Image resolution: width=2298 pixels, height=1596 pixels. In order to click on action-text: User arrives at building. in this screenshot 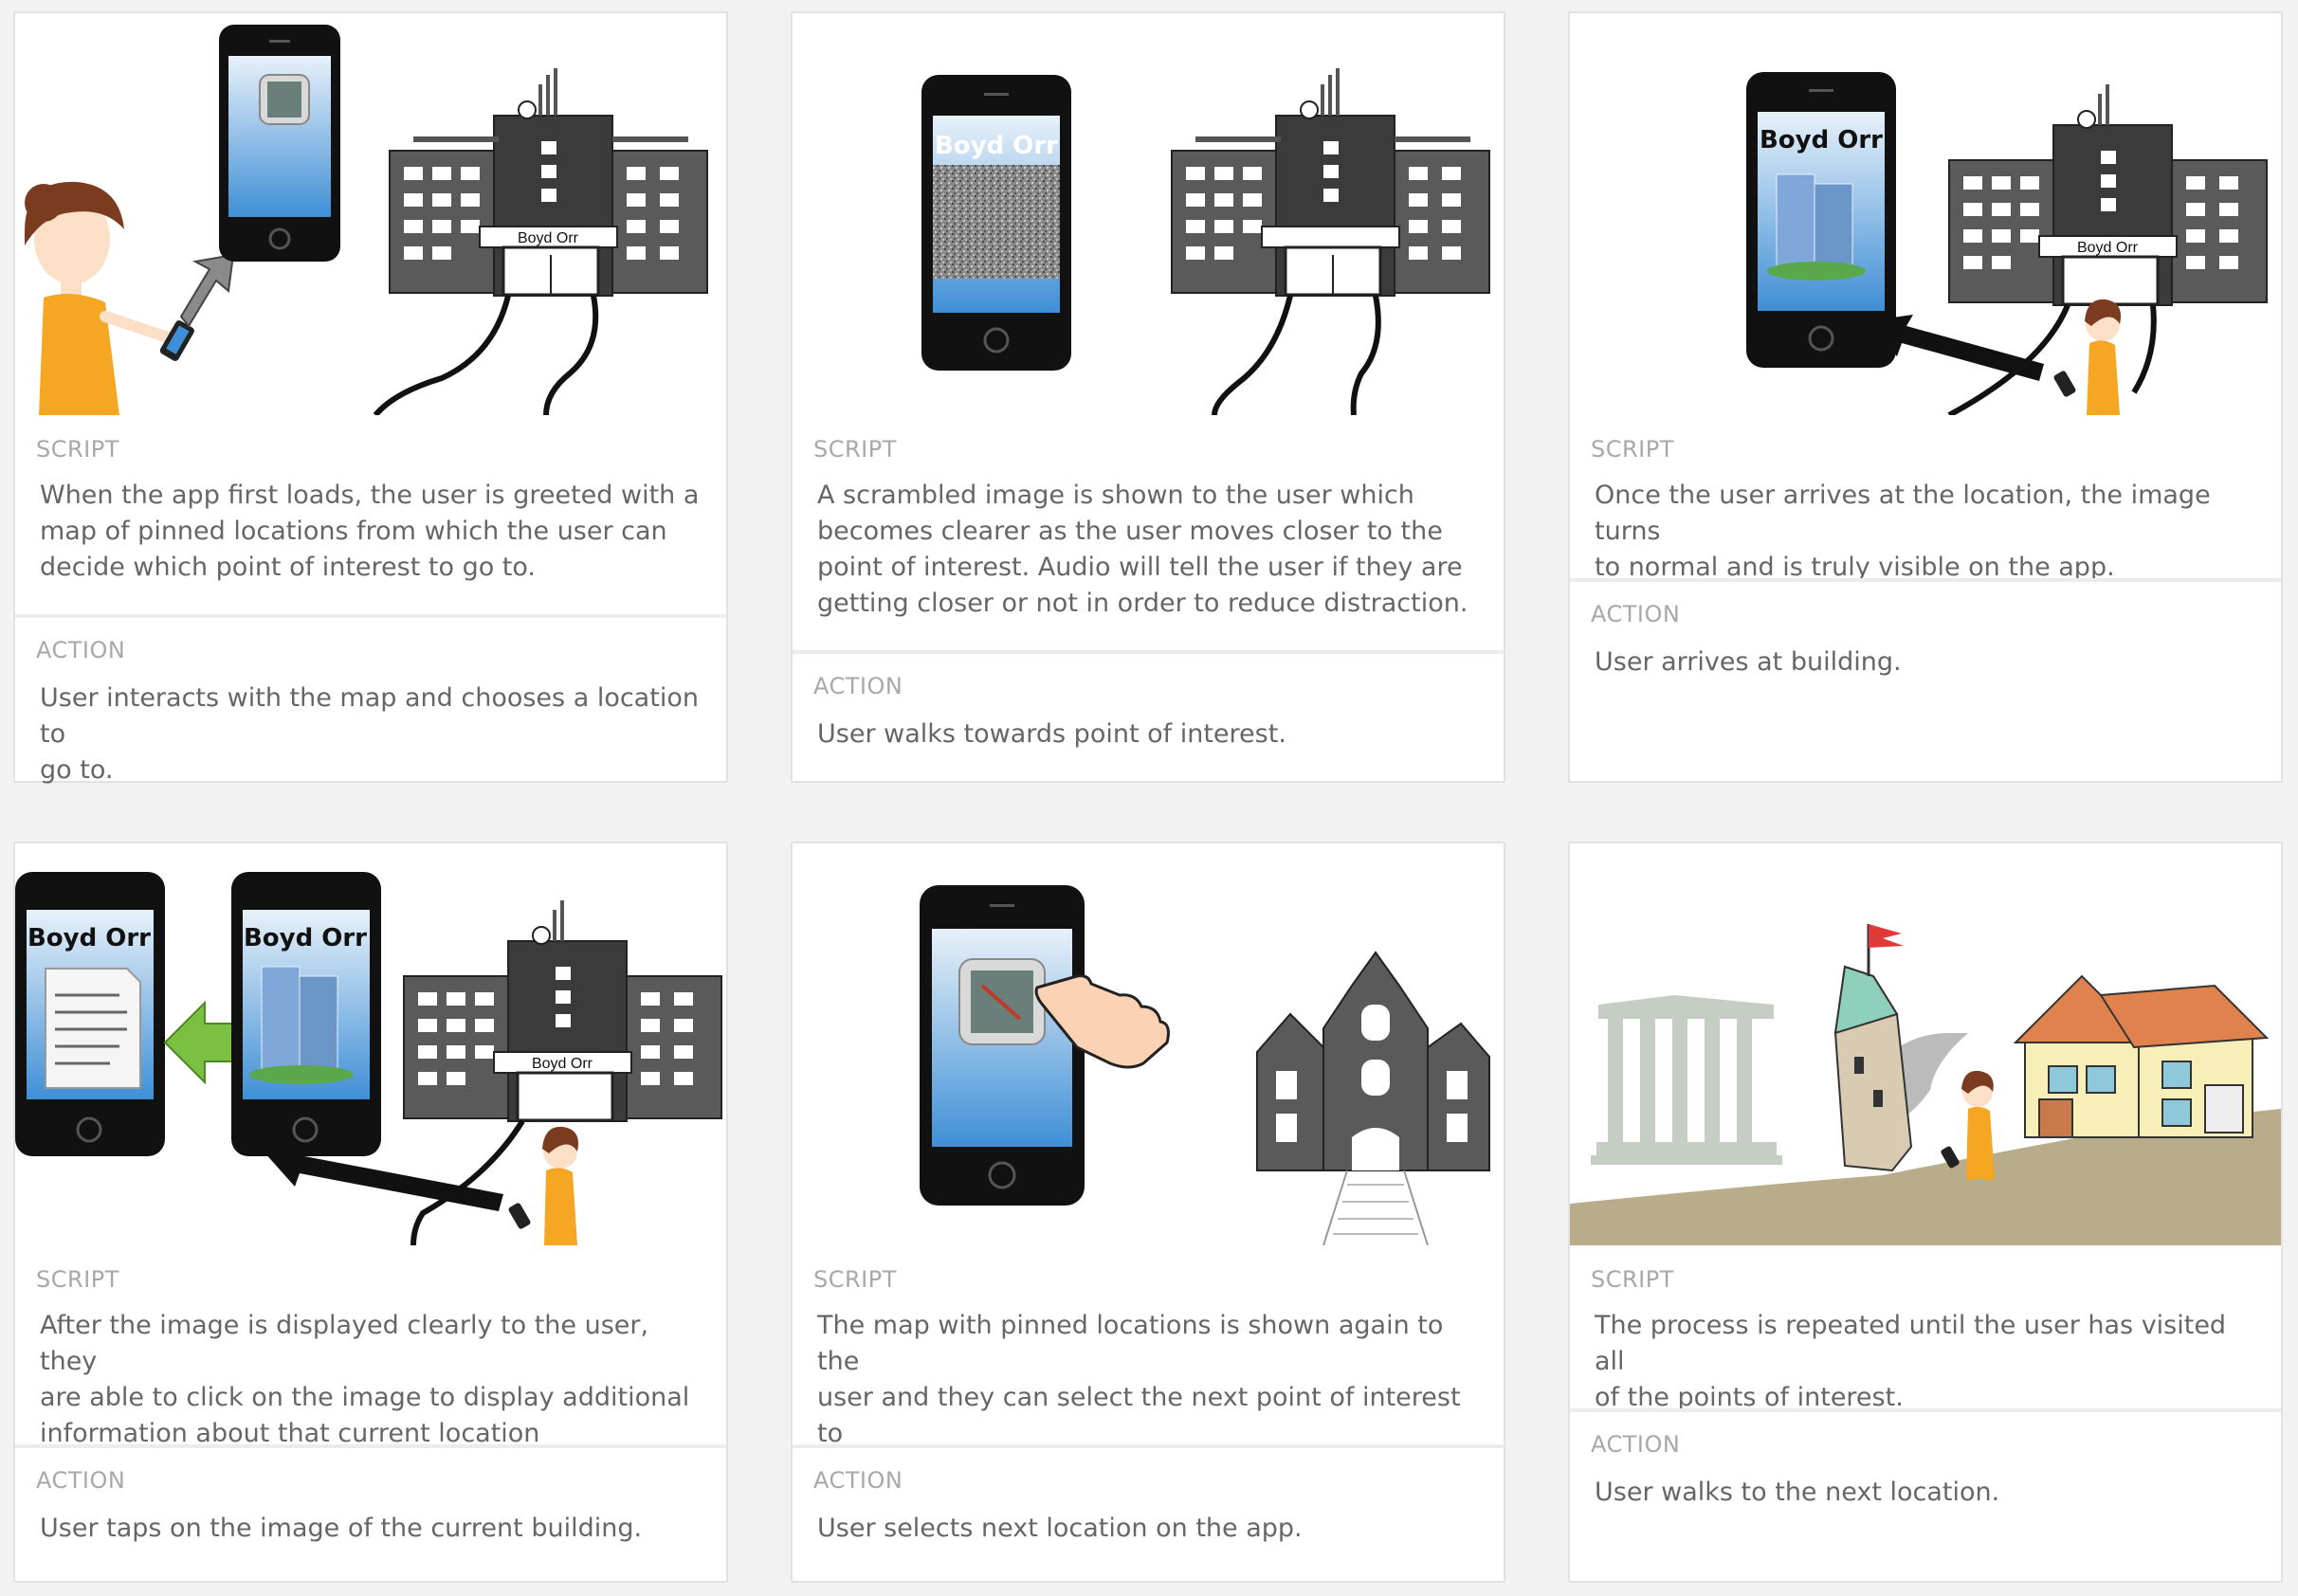, I will do `click(1748, 662)`.